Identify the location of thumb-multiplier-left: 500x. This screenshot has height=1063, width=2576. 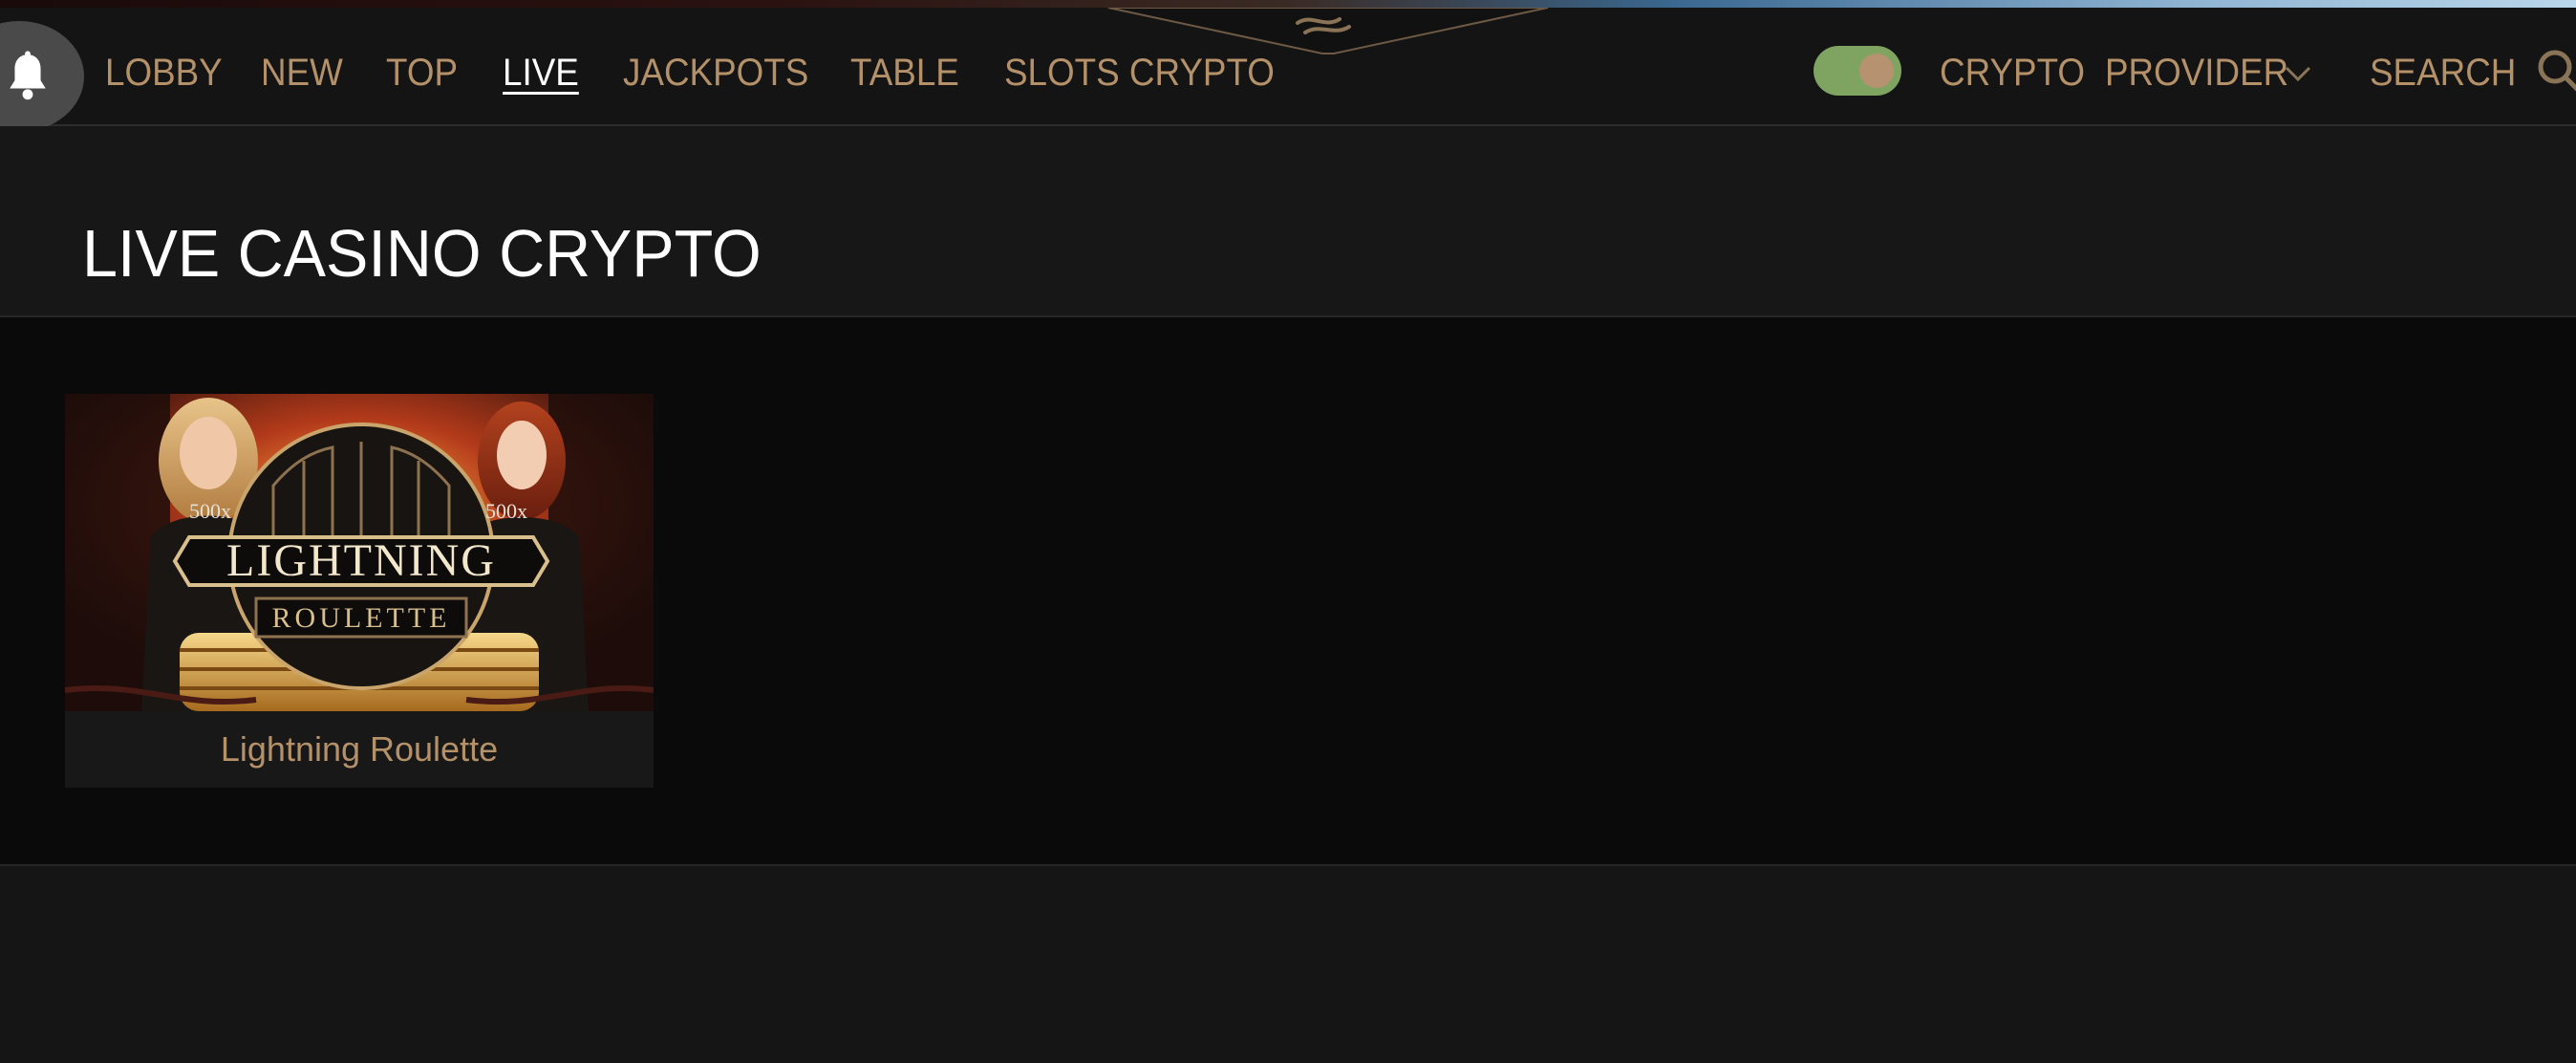
(210, 511).